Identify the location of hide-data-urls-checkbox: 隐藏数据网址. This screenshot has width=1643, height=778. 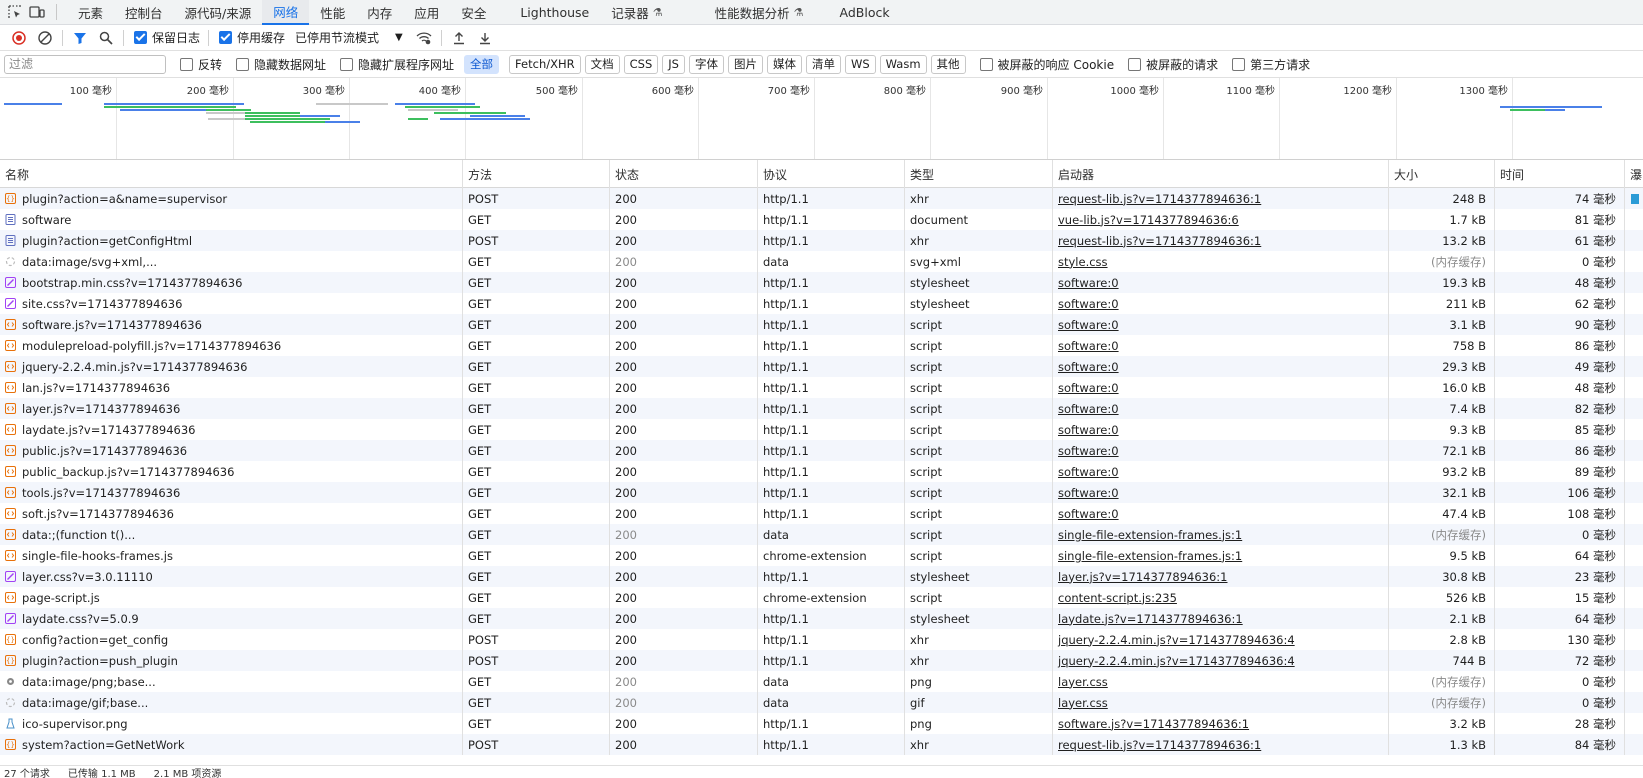
(281, 64).